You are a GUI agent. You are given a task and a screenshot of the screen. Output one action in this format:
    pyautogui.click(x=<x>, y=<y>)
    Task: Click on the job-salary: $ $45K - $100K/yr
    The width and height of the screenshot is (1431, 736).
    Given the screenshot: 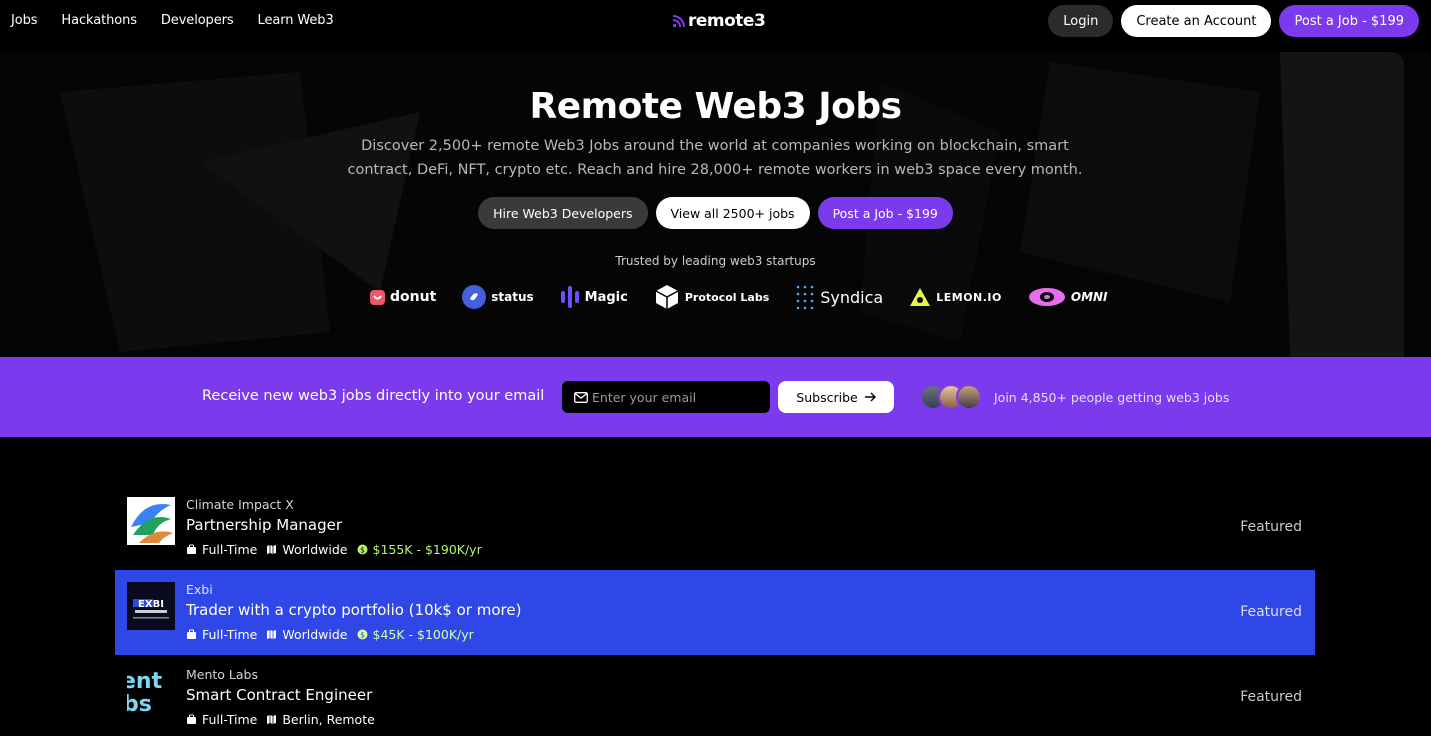 What is the action you would take?
    pyautogui.click(x=415, y=634)
    